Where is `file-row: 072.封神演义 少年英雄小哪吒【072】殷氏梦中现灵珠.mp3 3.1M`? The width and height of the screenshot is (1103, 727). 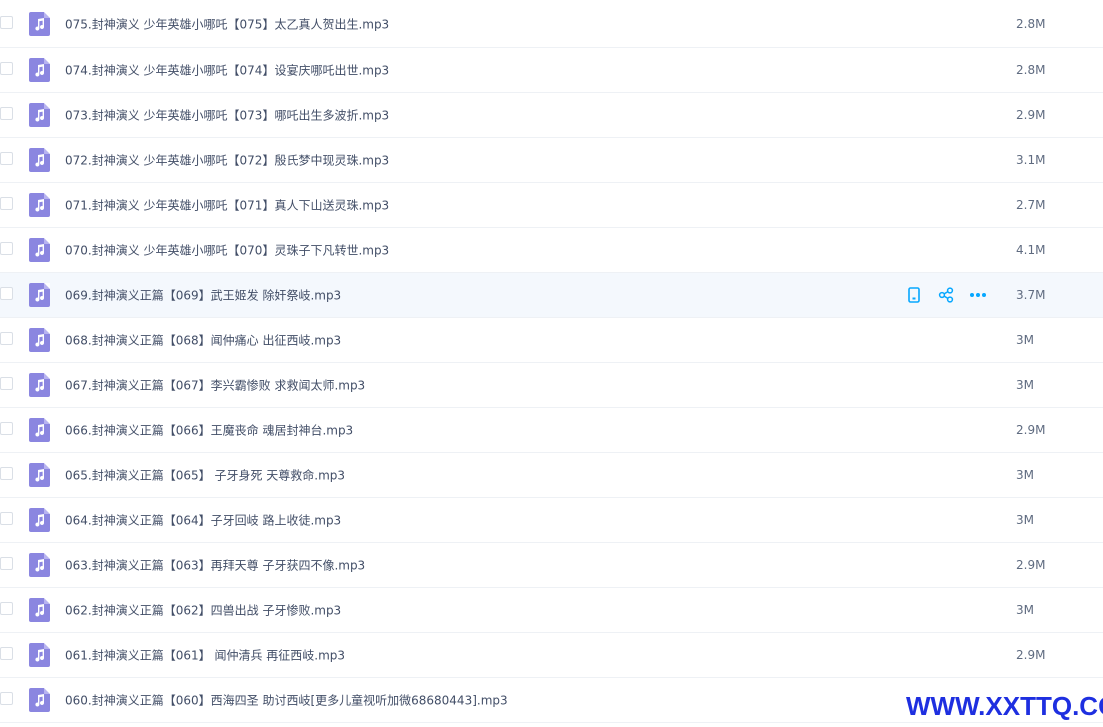
file-row: 072.封神演义 少年英雄小哪吒【072】殷氏梦中现灵珠.mp3 3.1M is located at coordinates (551, 160).